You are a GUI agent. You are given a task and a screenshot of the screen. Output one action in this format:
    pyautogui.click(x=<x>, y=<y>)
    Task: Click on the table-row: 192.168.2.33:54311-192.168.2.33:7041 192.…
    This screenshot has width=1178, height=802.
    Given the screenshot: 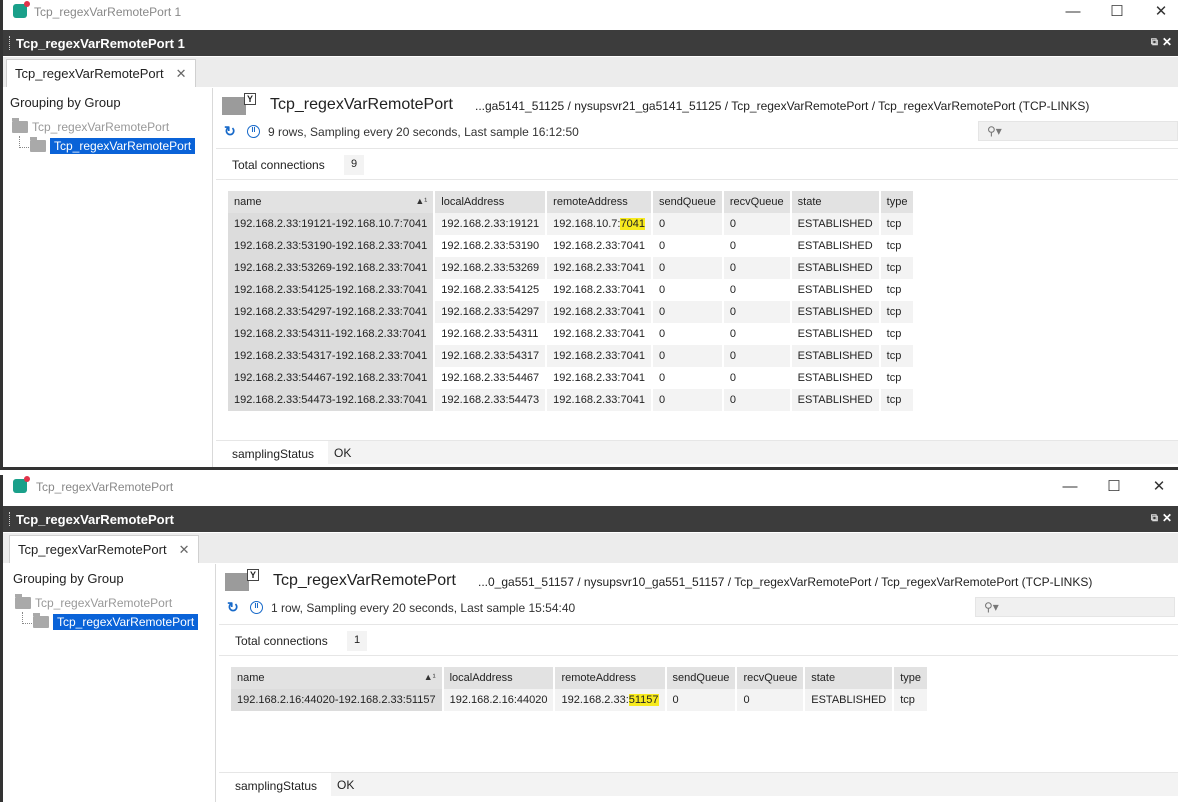 What is the action you would take?
    pyautogui.click(x=572, y=334)
    